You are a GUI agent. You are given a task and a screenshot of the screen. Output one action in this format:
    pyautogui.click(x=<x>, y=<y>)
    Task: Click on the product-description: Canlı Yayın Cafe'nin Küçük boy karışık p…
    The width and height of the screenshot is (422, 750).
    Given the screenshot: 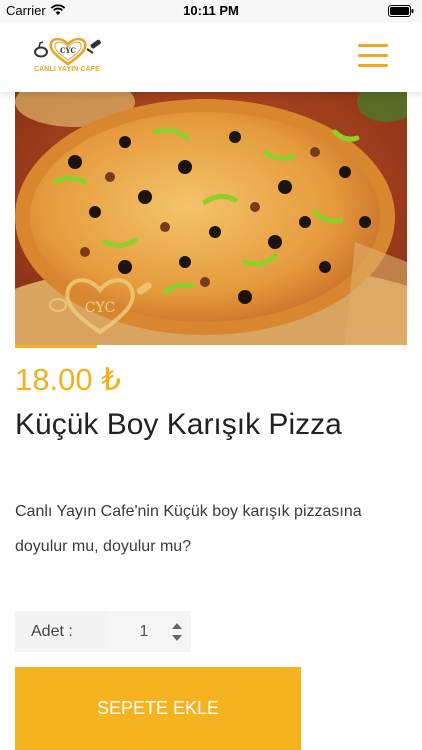 What is the action you would take?
    pyautogui.click(x=188, y=529)
    